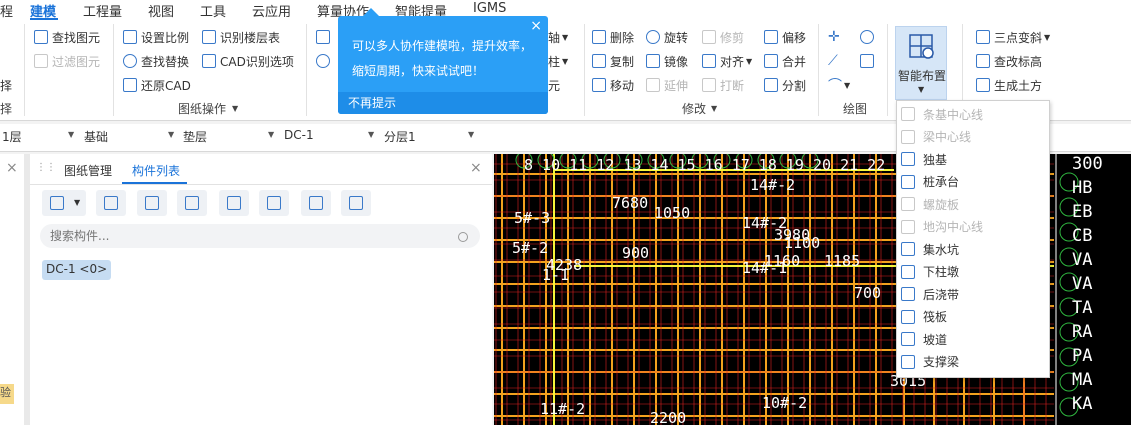 This screenshot has width=1131, height=425. What do you see at coordinates (622, 37) in the screenshot?
I see `delete-label: 删除` at bounding box center [622, 37].